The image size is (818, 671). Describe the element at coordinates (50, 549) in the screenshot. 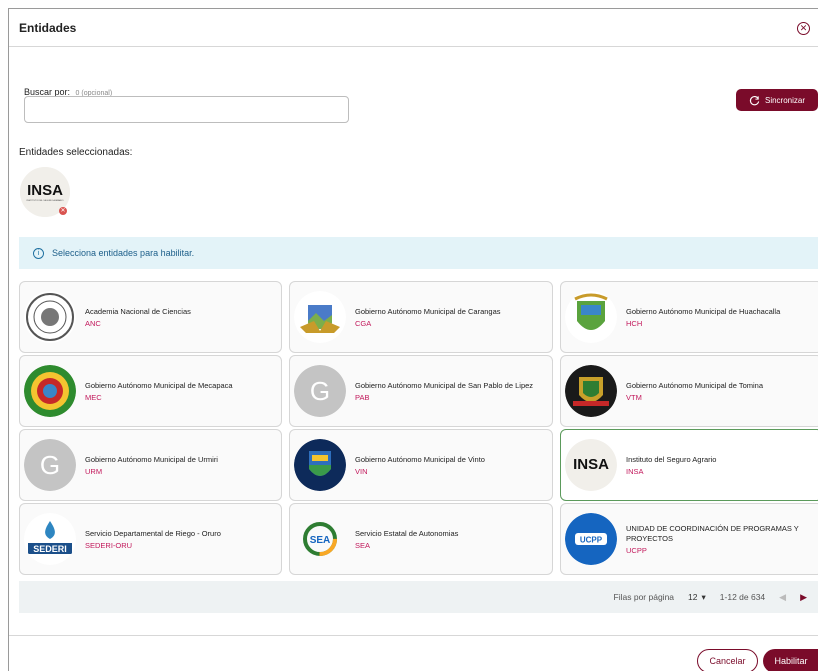

I see `entity-logo-text: SEDERI` at that location.